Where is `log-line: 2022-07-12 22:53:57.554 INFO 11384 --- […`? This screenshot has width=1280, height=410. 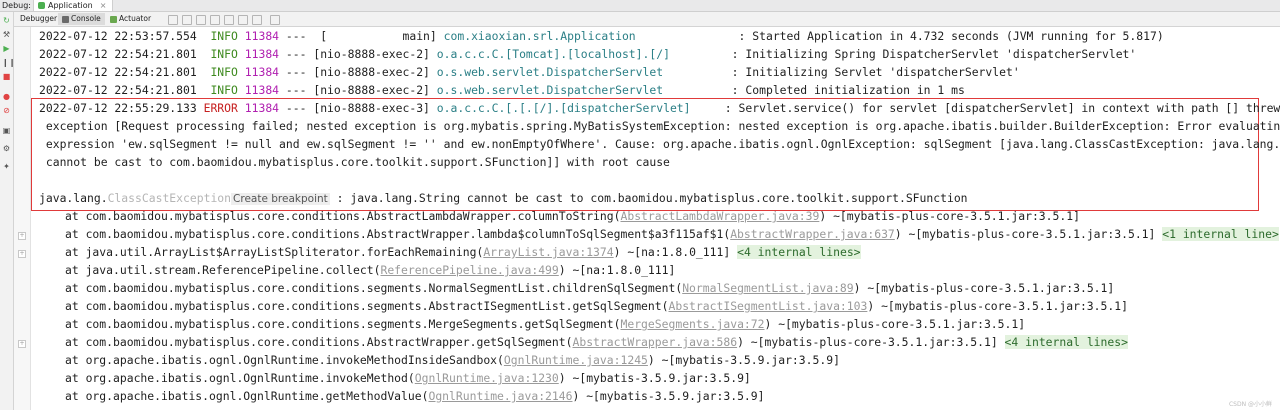 log-line: 2022-07-12 22:53:57.554 INFO 11384 --- [… is located at coordinates (601, 36).